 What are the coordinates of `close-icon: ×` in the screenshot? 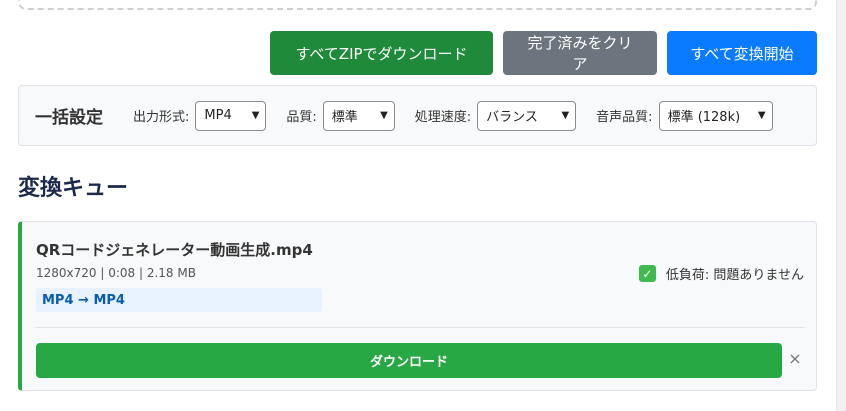 It's located at (795, 359).